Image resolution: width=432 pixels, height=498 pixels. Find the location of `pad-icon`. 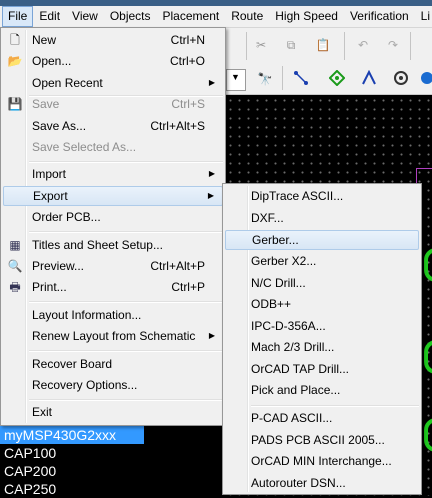

pad-icon is located at coordinates (401, 79).